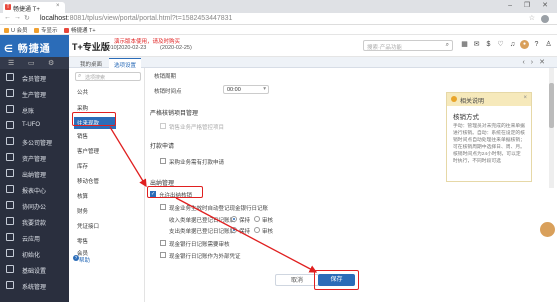 The image size is (557, 302). What do you see at coordinates (82, 211) in the screenshot?
I see `subnav-item-finance: 财务` at bounding box center [82, 211].